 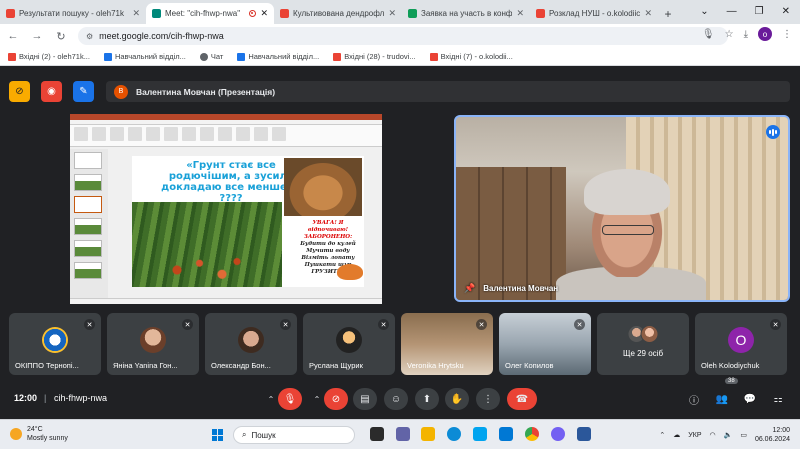 What do you see at coordinates (466, 13) in the screenshot?
I see `tab-3: Заявка на участь в конфер ✕` at bounding box center [466, 13].